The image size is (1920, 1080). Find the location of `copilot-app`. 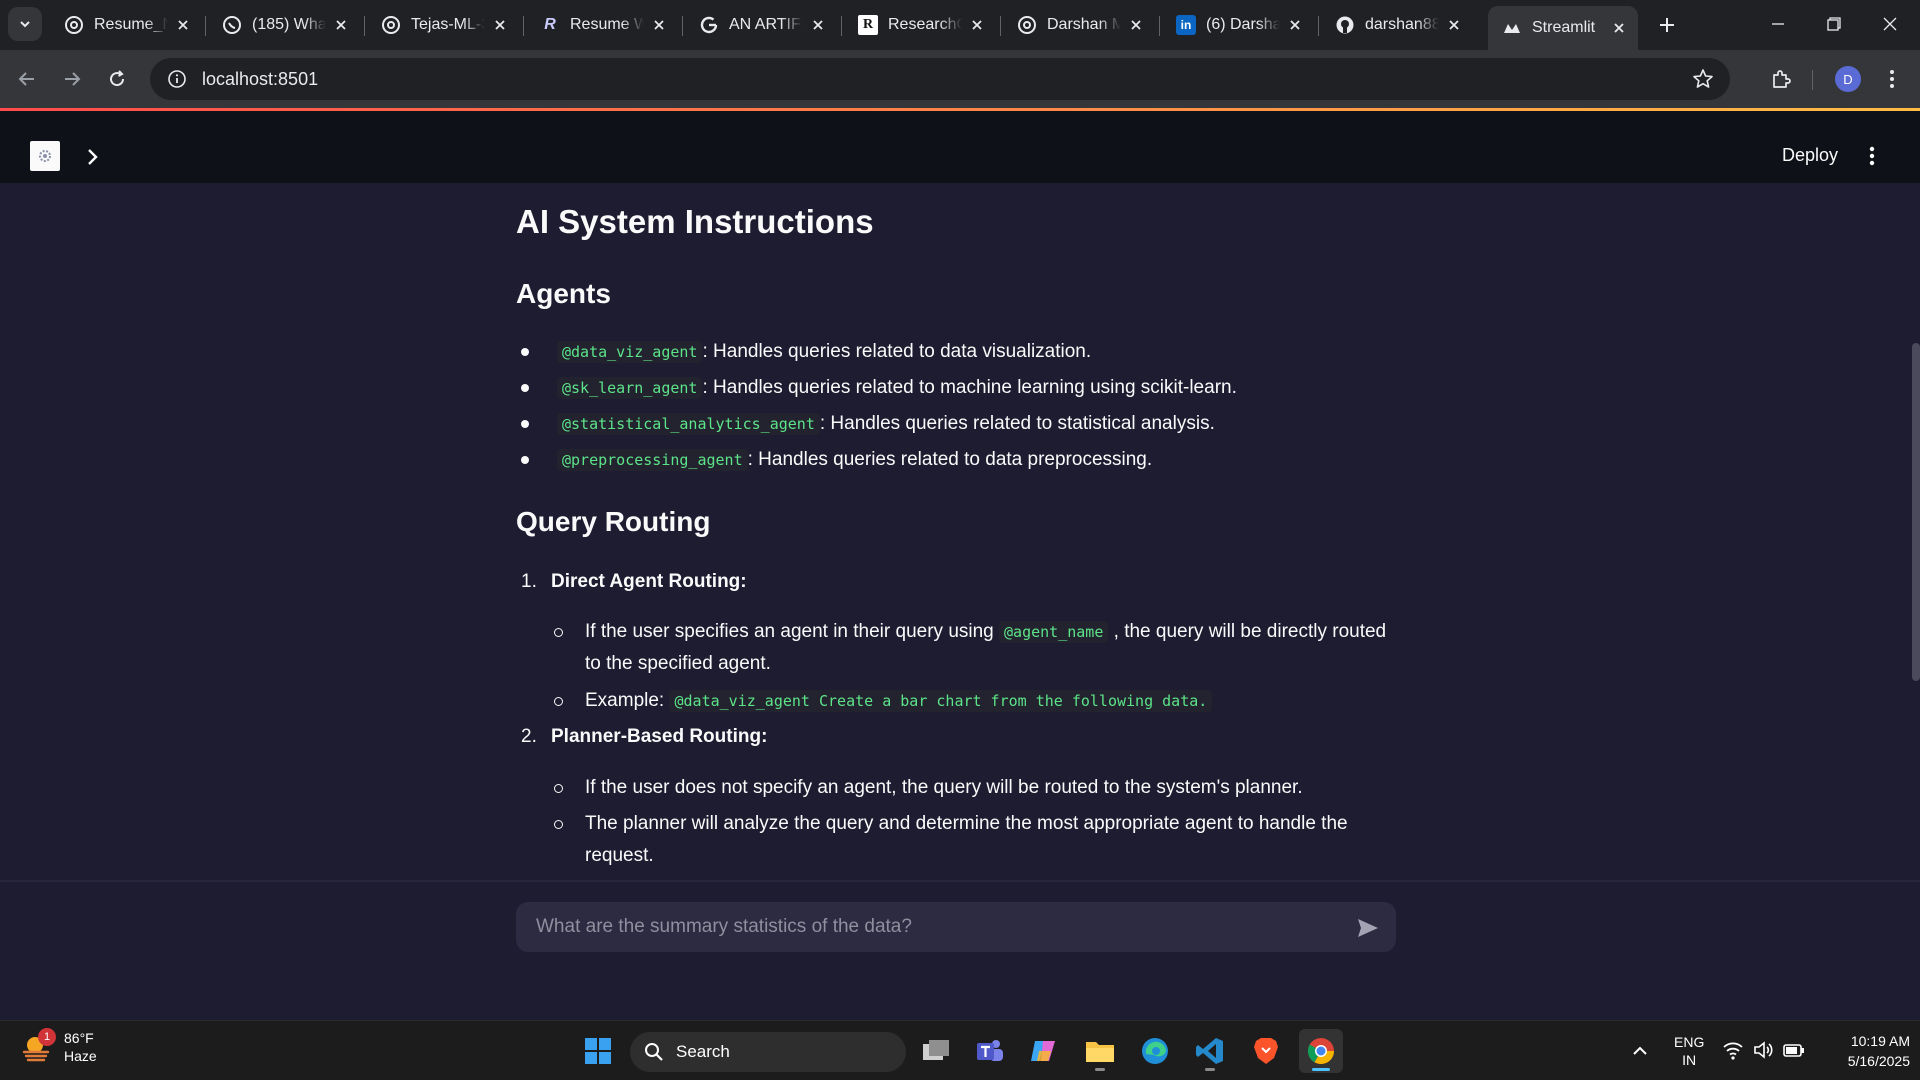

copilot-app is located at coordinates (1044, 1051).